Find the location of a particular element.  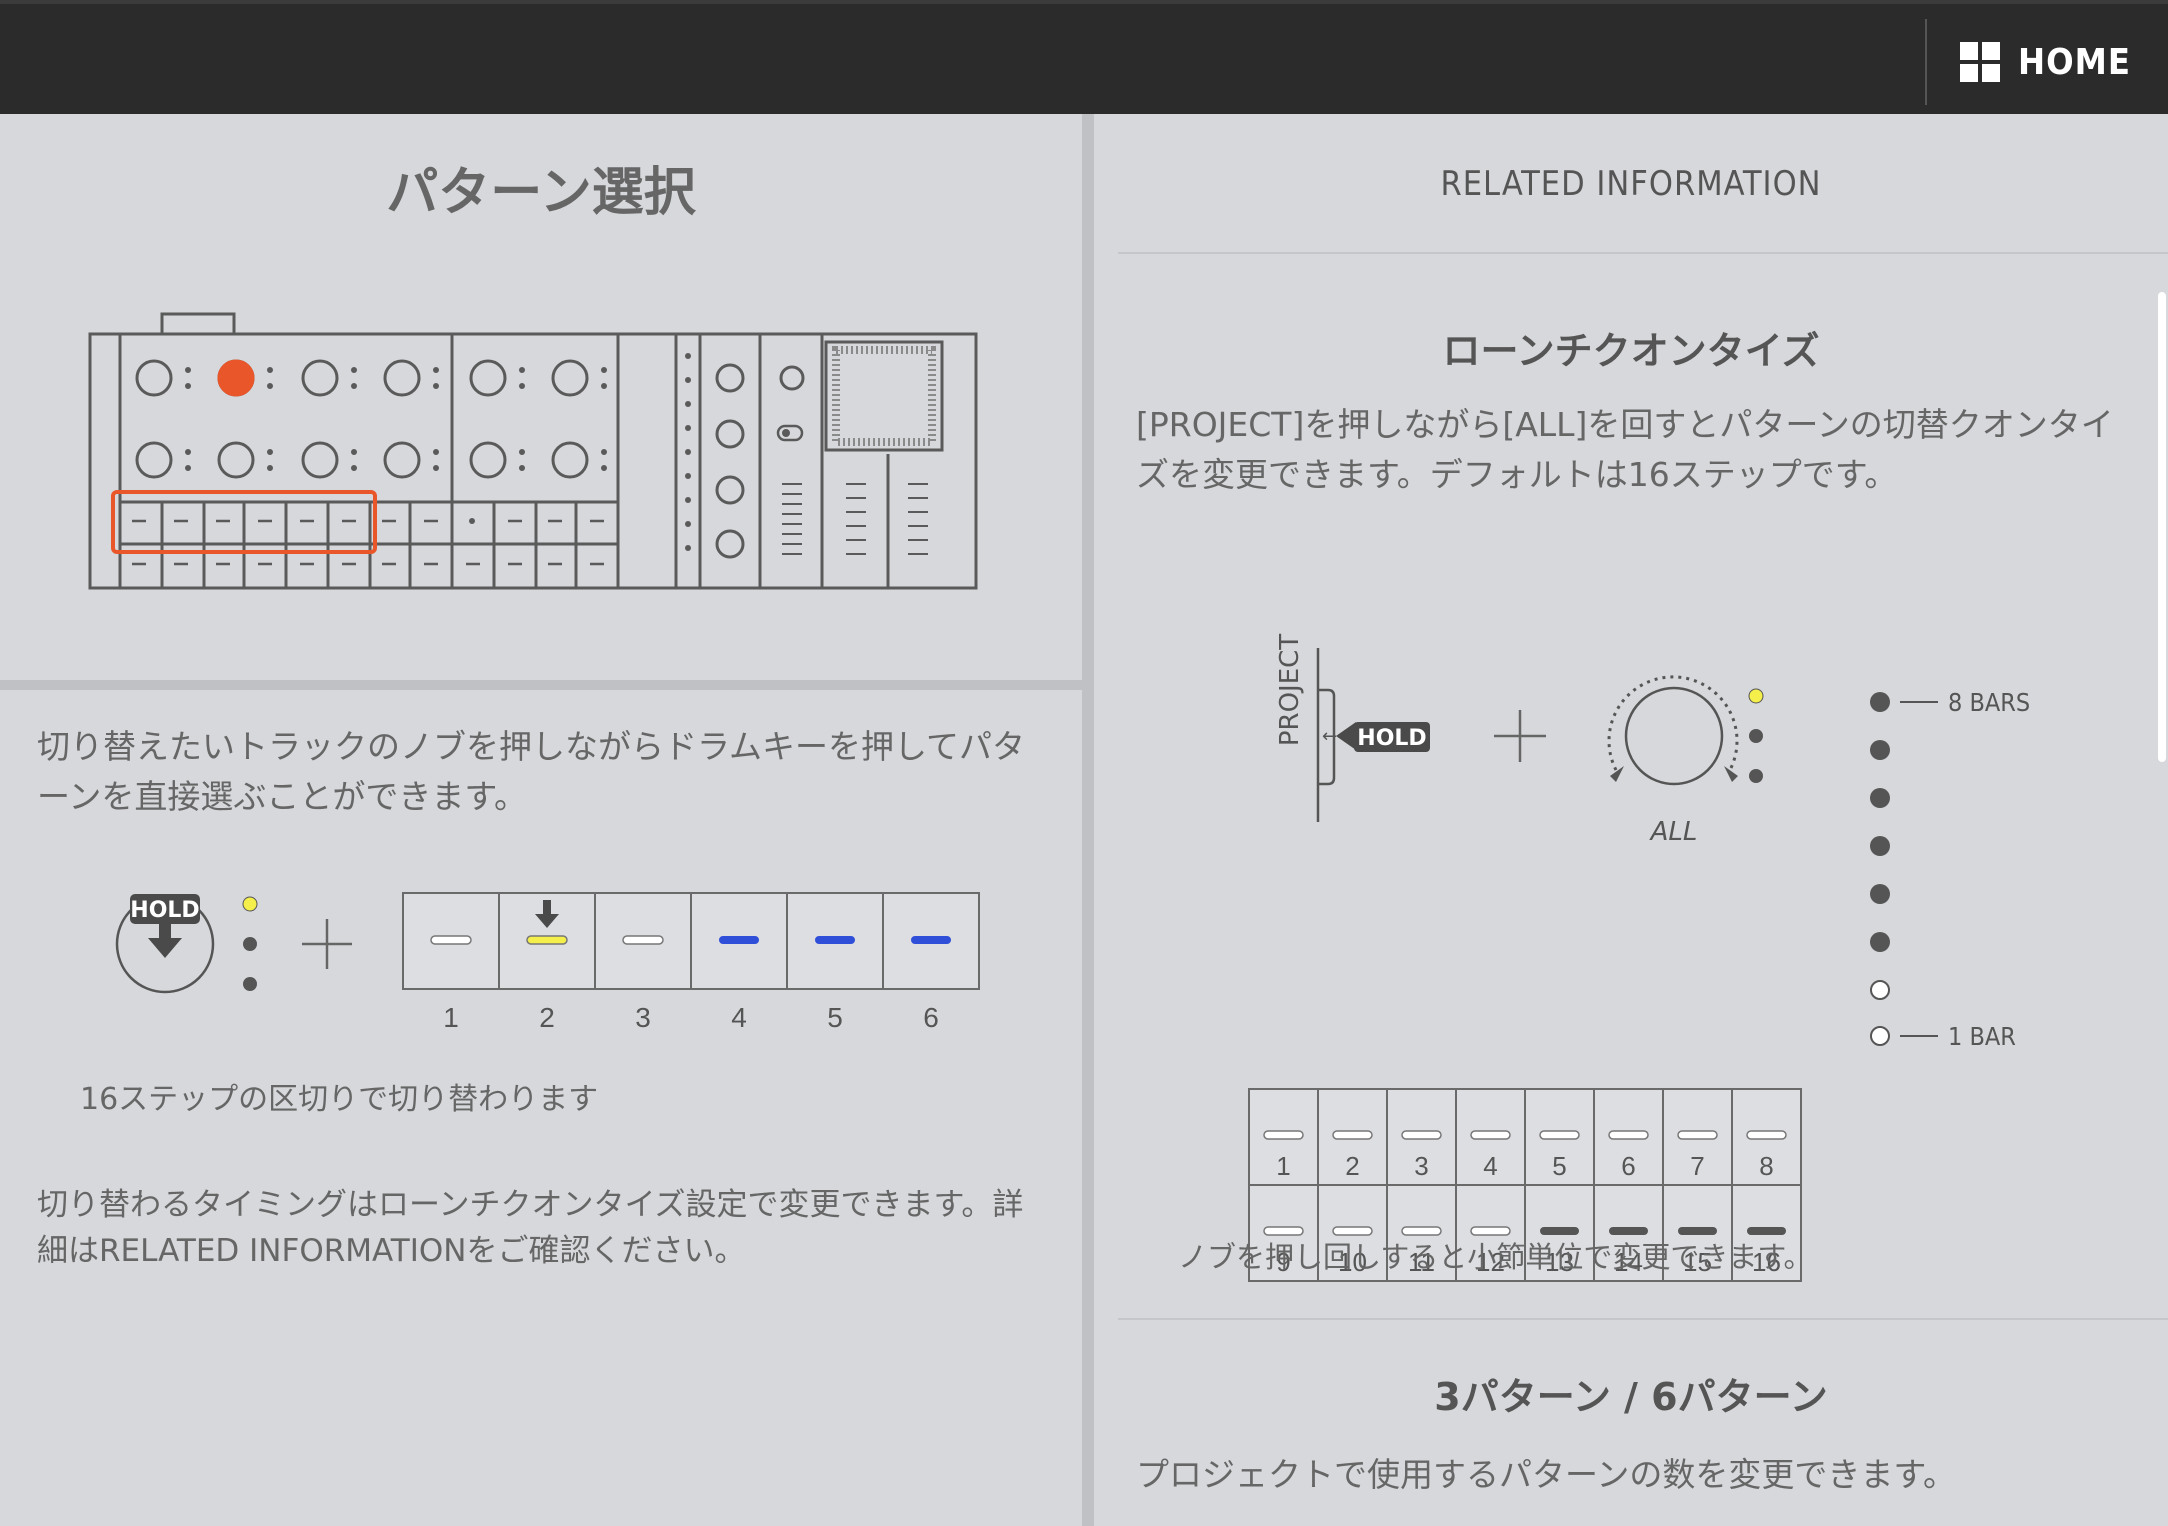

step-number: 4 is located at coordinates (739, 1017).